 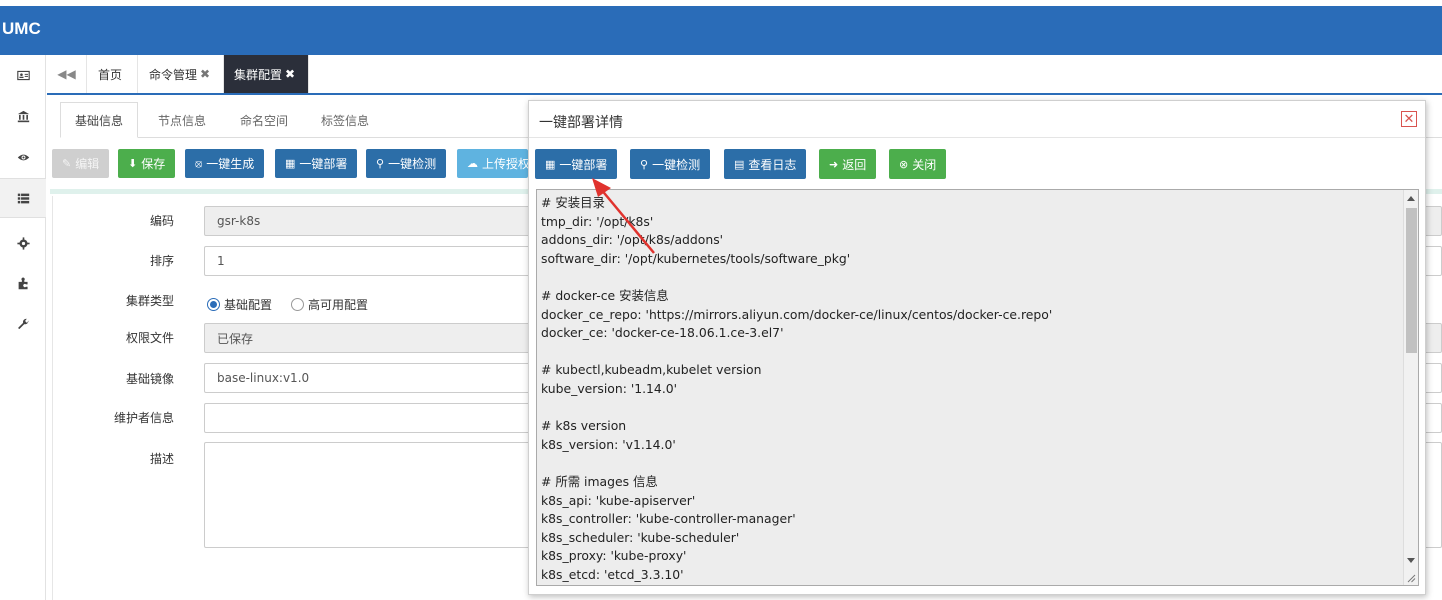 I want to click on maintainer-label: 维护者信息, so click(x=143, y=418).